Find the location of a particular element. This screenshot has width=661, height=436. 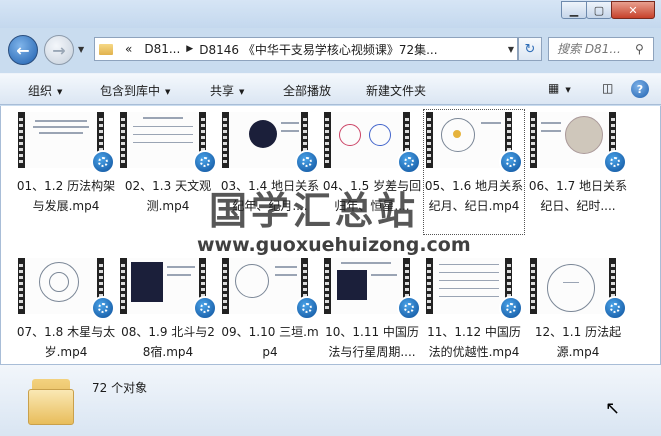

history-dropdown: ▼ is located at coordinates (81, 49).